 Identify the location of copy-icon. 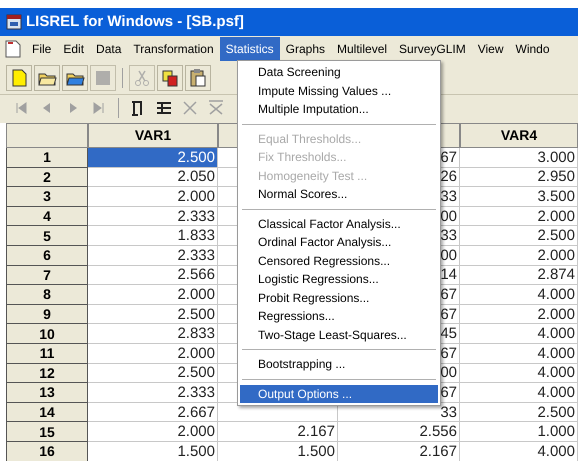
(170, 77).